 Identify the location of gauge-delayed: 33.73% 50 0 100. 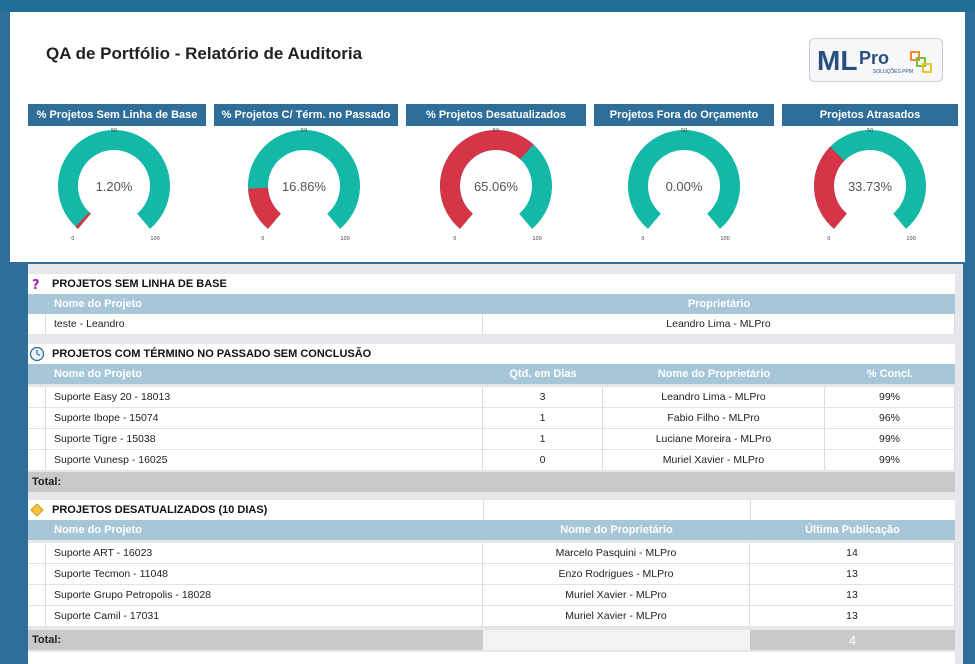
(870, 185).